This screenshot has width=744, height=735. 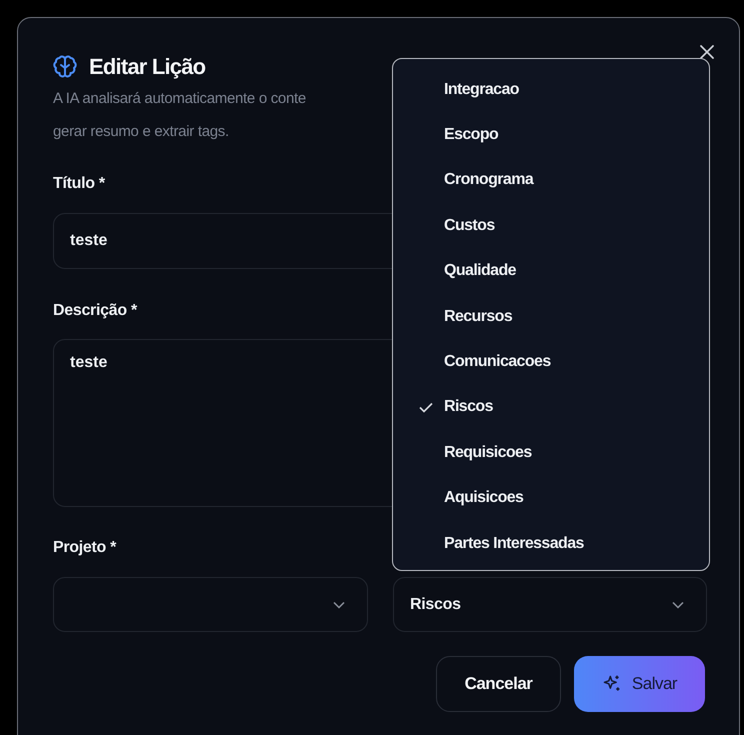 I want to click on close-icon, so click(x=707, y=52).